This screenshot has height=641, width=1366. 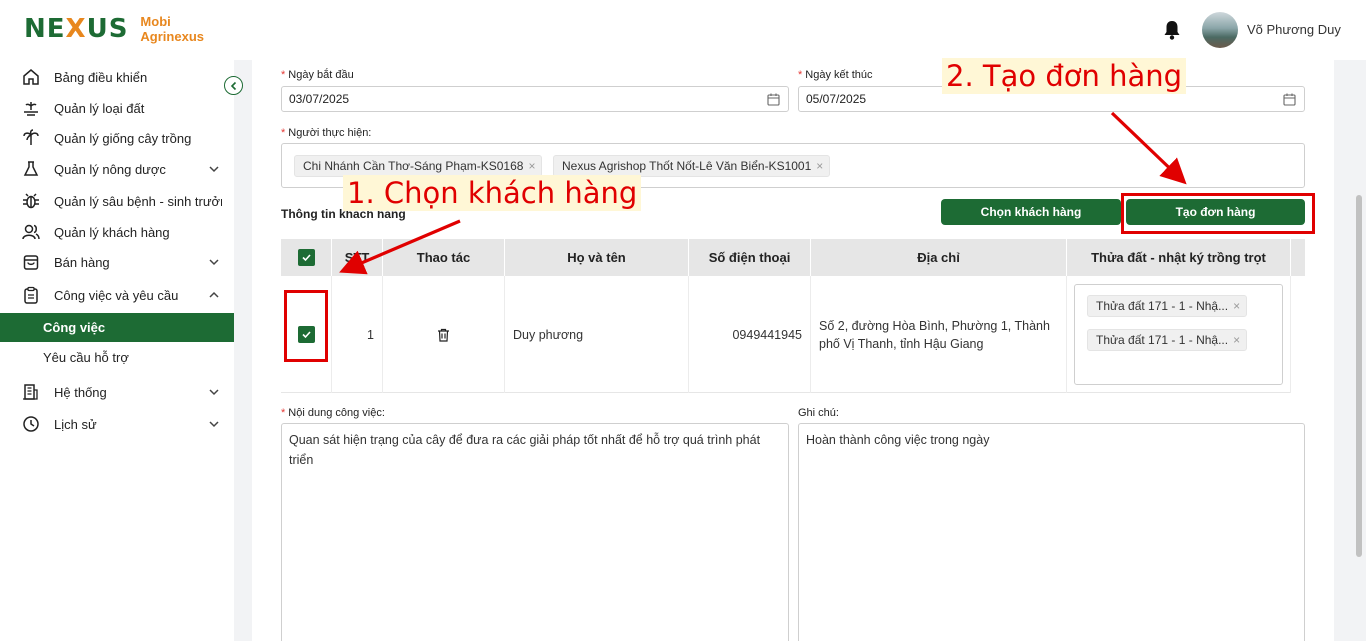 I want to click on note-textarea: Hoàn thành công việc trong ngày, so click(x=1051, y=532).